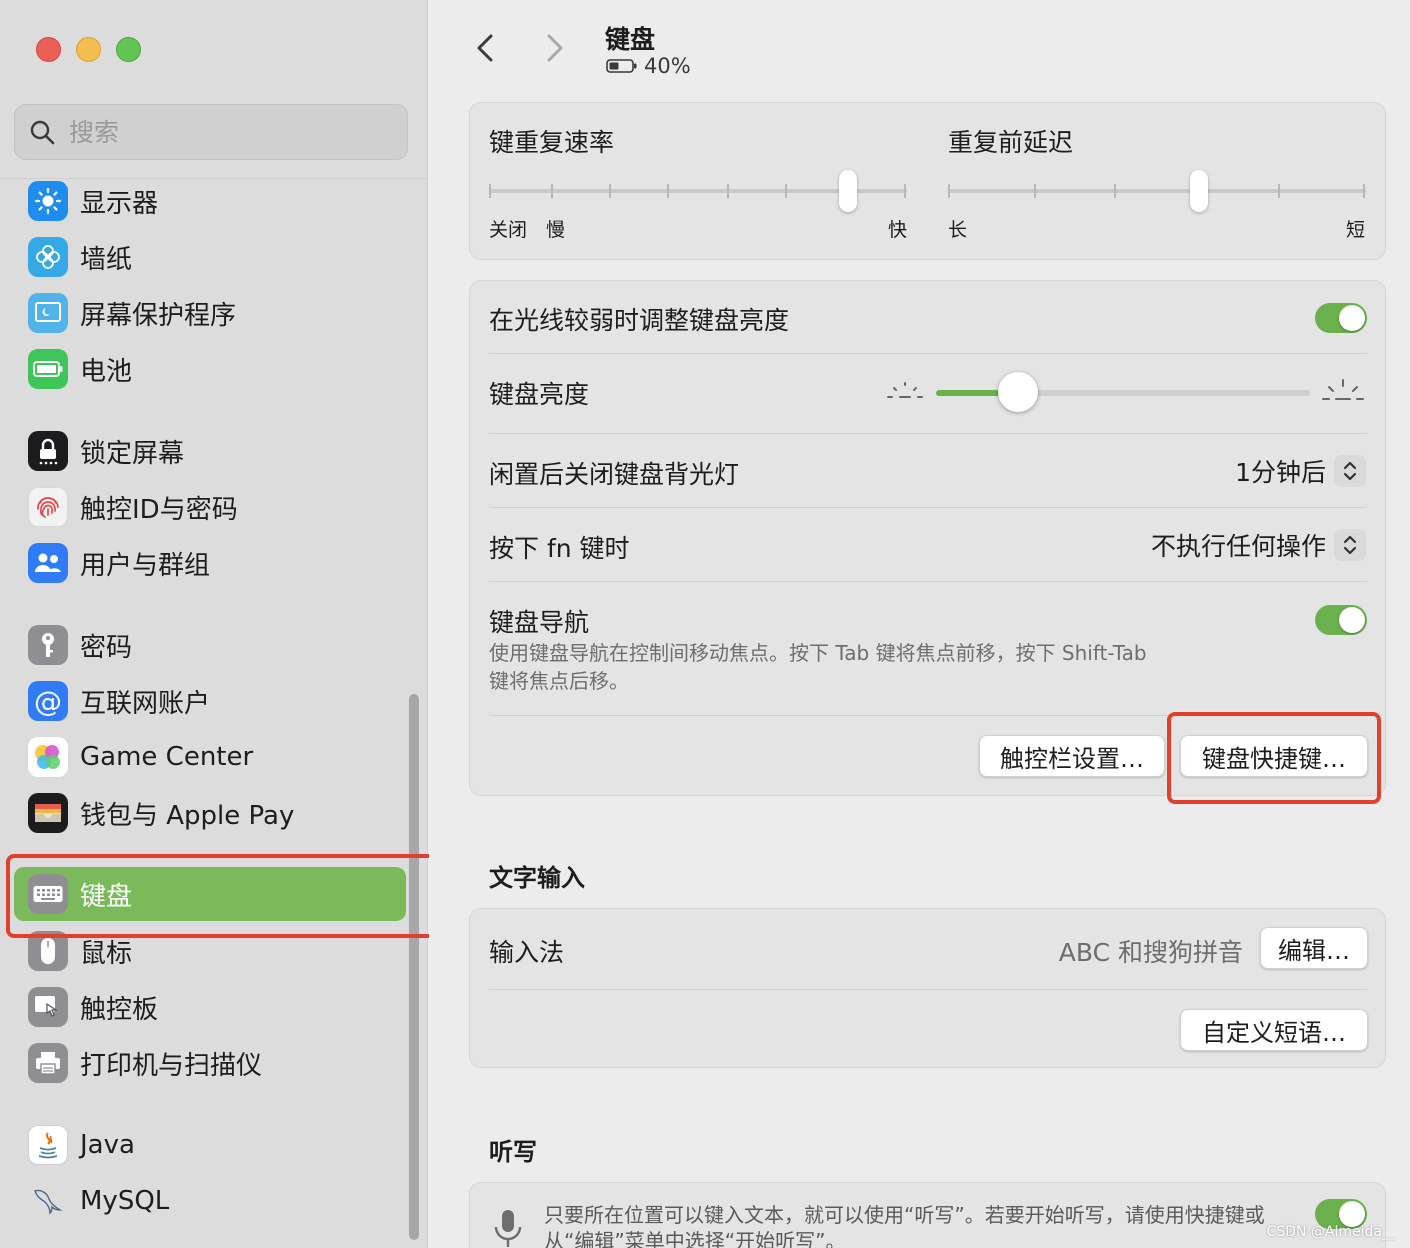 The image size is (1410, 1248). Describe the element at coordinates (167, 757) in the screenshot. I see `sidebar-item-label: Game Center` at that location.